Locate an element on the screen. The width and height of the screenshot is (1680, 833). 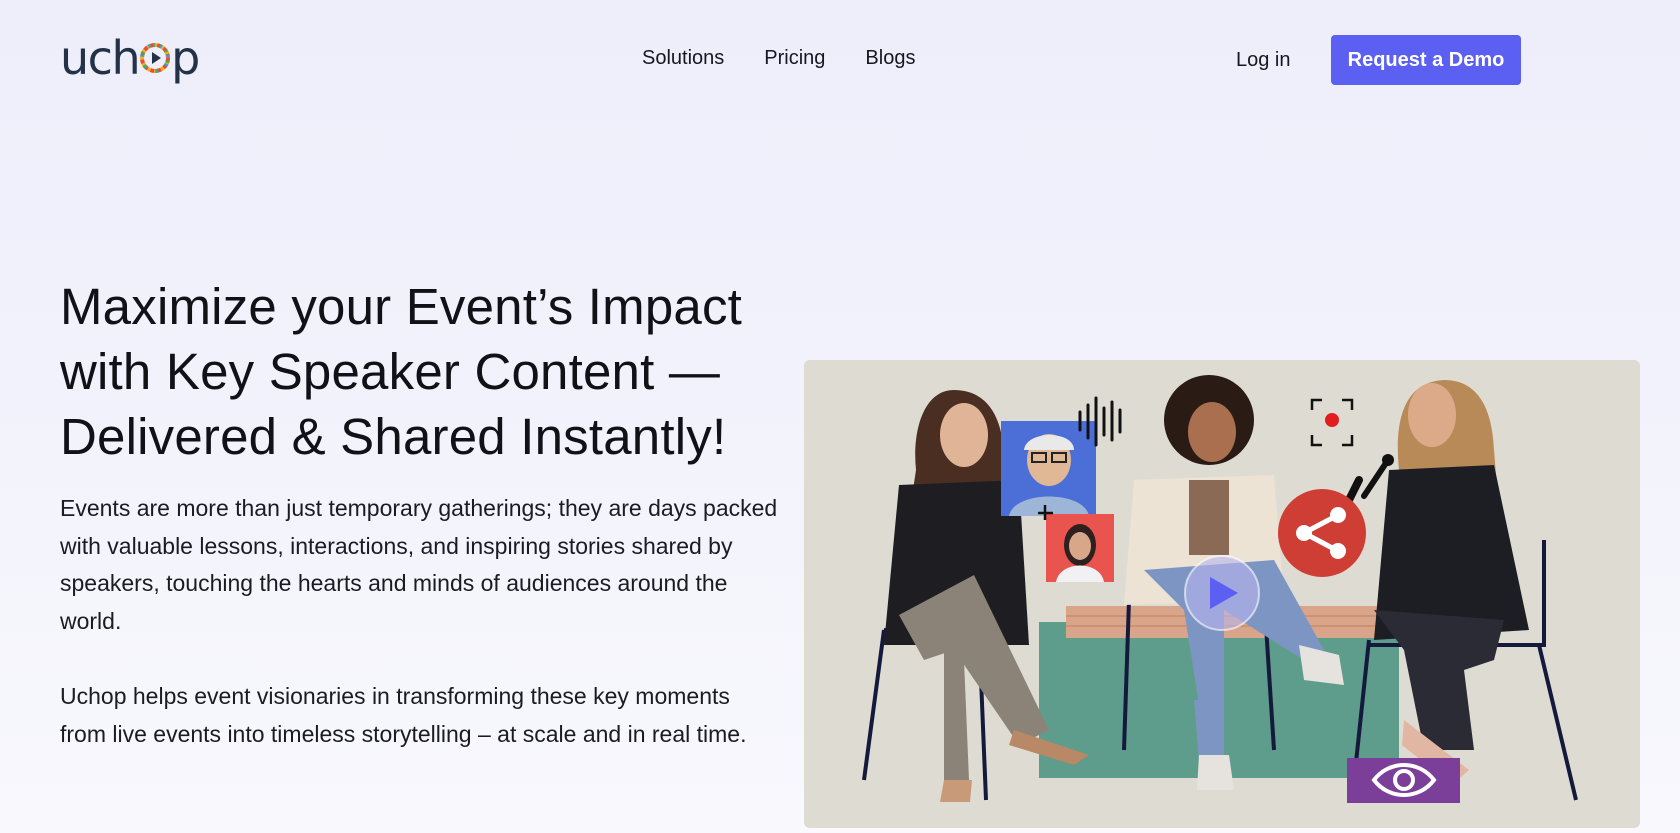
nav-link-blogs: Blogs is located at coordinates (890, 58).